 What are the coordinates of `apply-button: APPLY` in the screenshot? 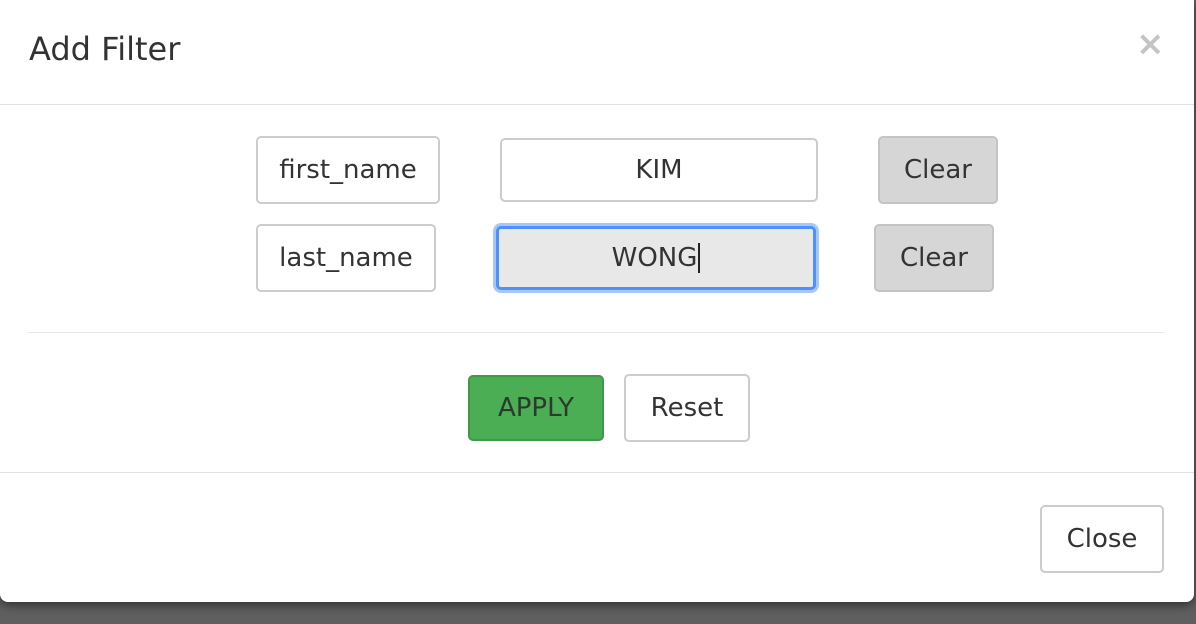 It's located at (536, 408).